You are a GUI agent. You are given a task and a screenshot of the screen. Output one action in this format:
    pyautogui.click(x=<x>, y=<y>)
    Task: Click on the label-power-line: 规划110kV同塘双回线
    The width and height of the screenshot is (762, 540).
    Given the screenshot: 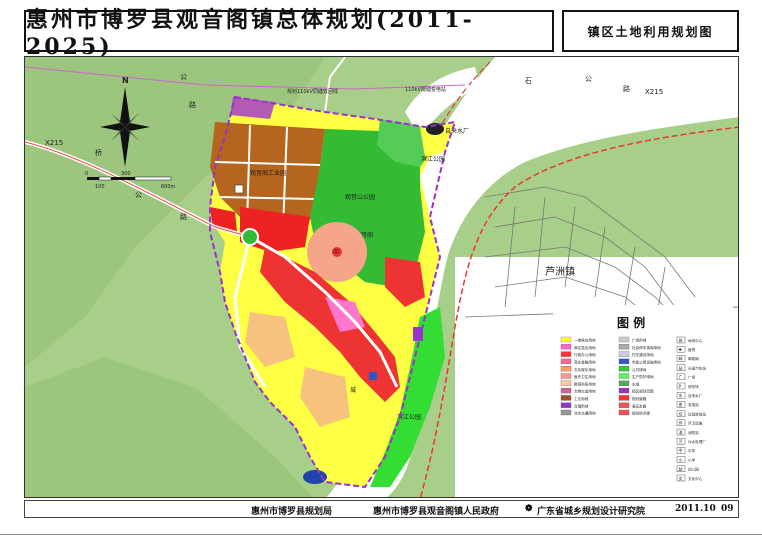 What is the action you would take?
    pyautogui.click(x=312, y=91)
    